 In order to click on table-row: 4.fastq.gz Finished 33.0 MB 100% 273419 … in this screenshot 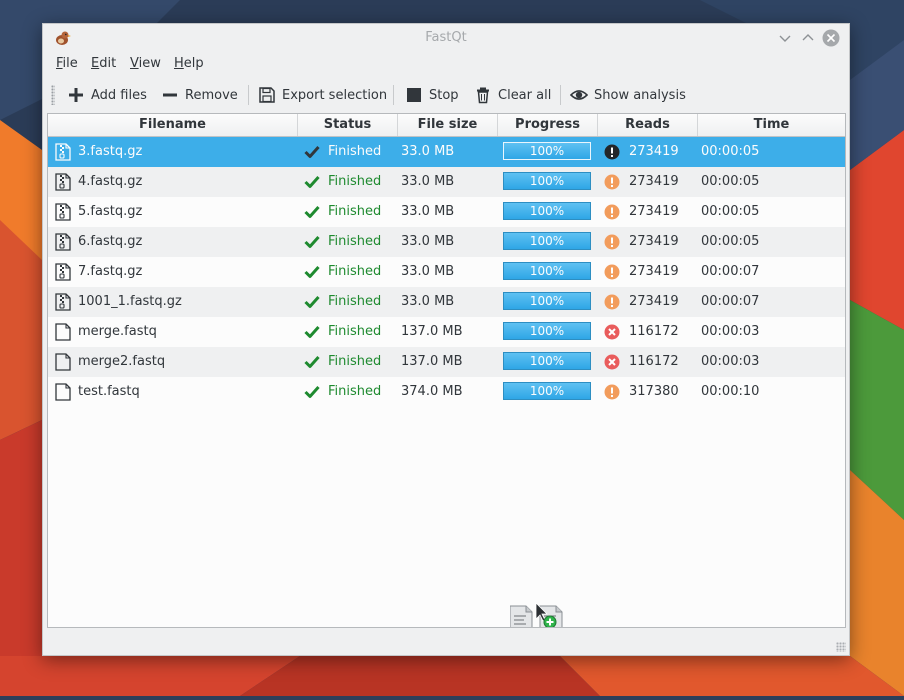, I will do `click(446, 182)`.